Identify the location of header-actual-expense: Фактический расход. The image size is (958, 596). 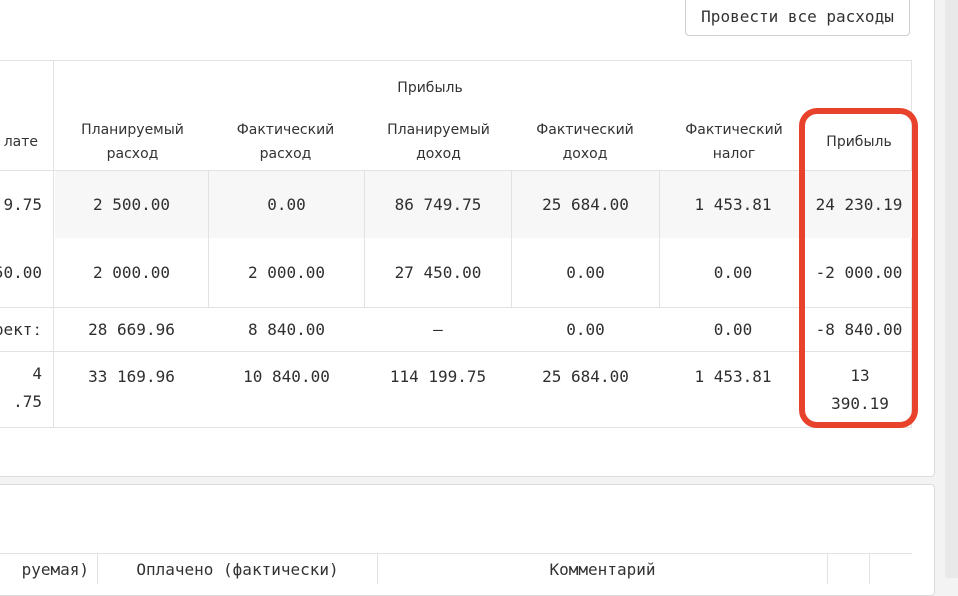
(285, 142).